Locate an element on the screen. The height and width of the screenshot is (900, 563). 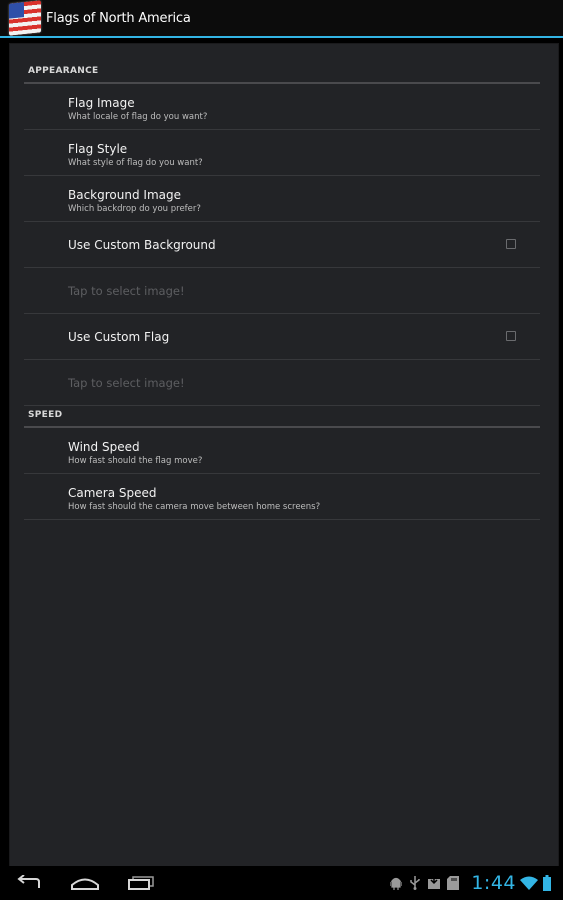
pref-select-background-image: Tap to select image! is located at coordinates (282, 291).